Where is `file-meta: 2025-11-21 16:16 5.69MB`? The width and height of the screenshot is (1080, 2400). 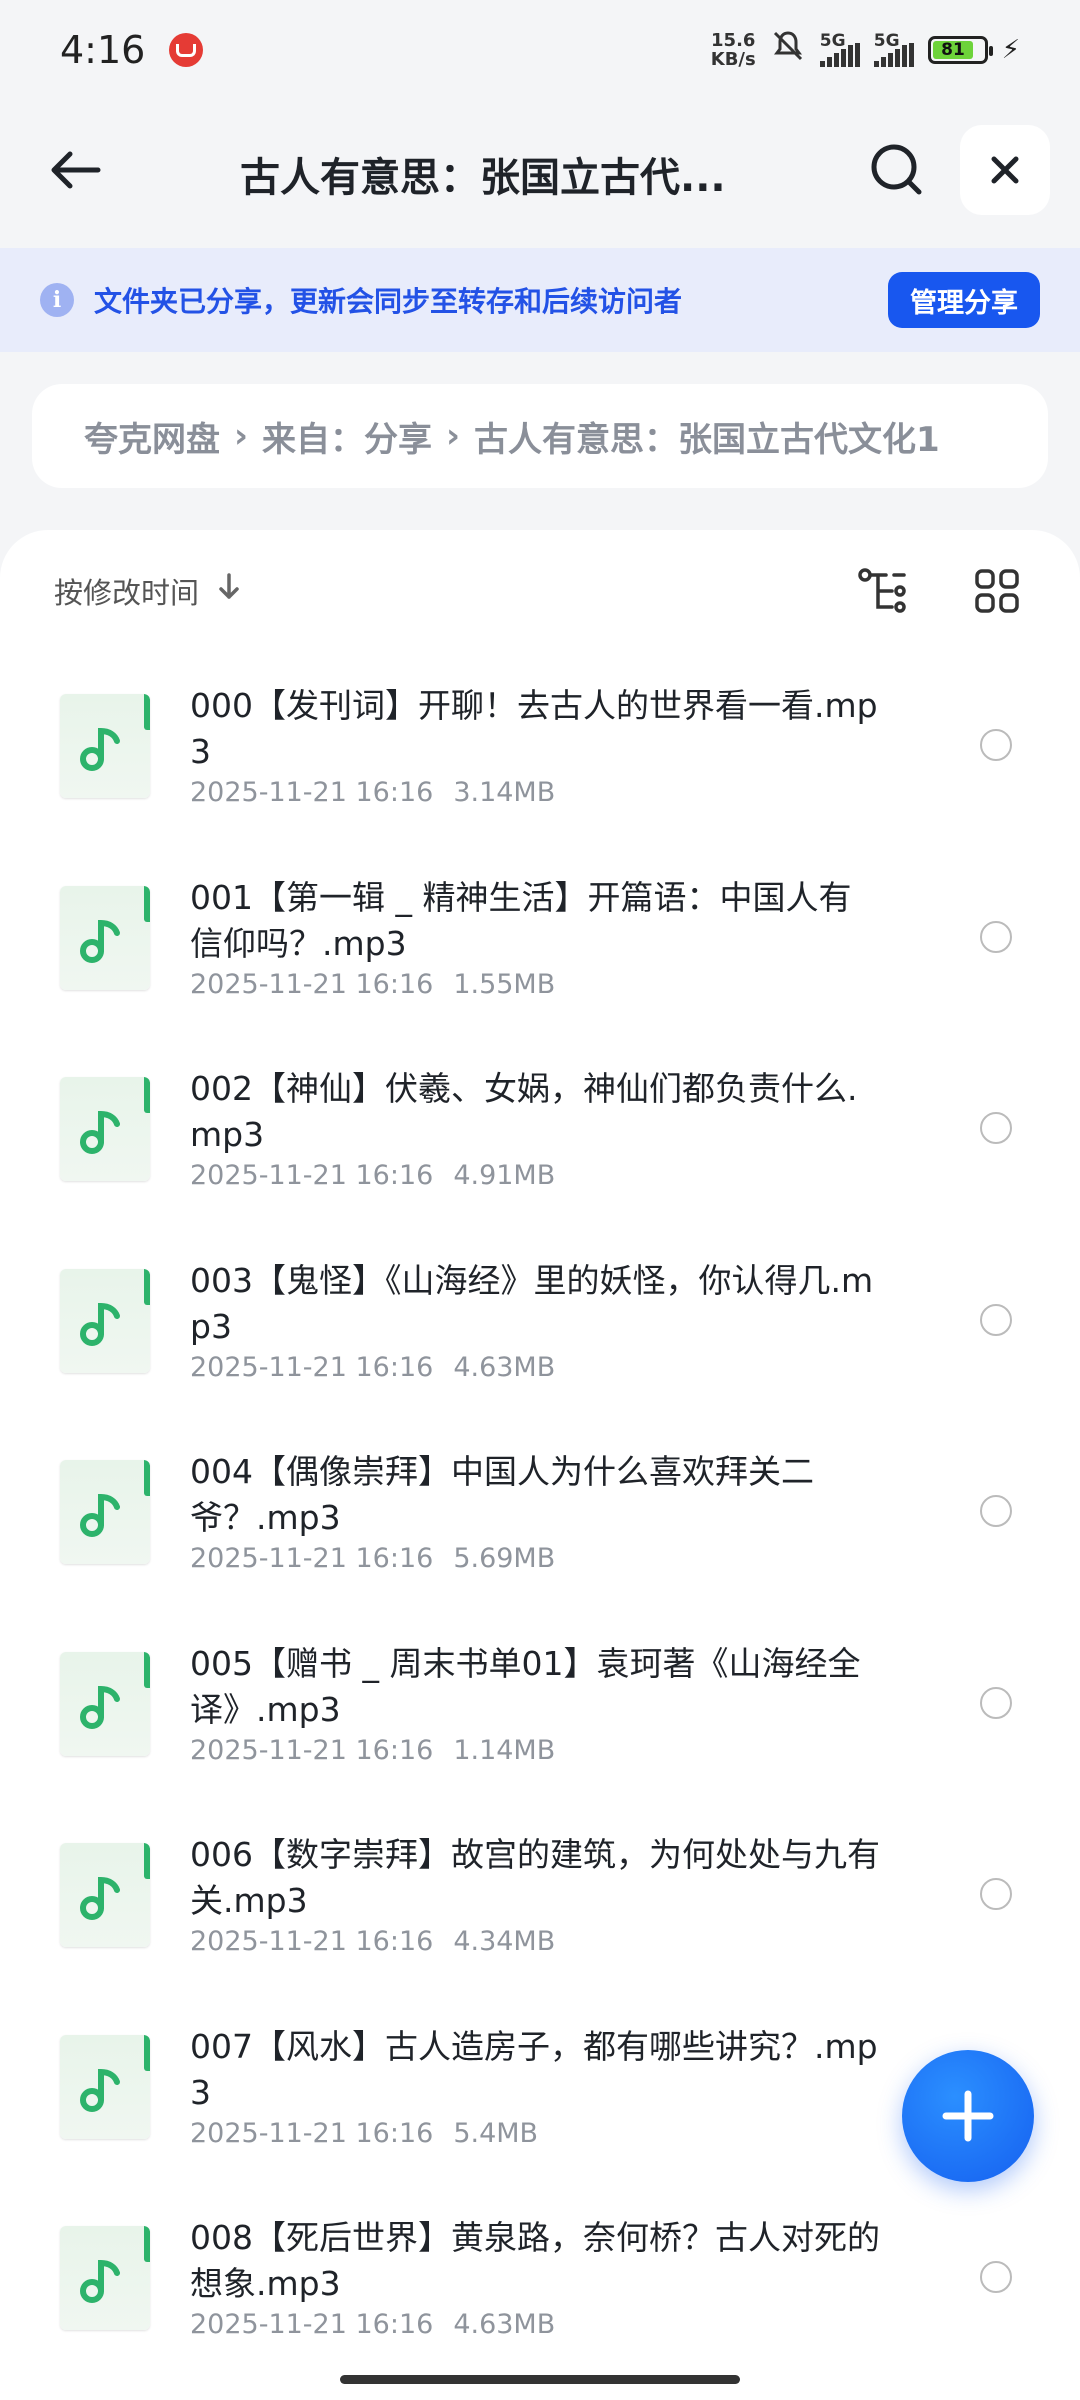 file-meta: 2025-11-21 16:16 5.69MB is located at coordinates (372, 1558).